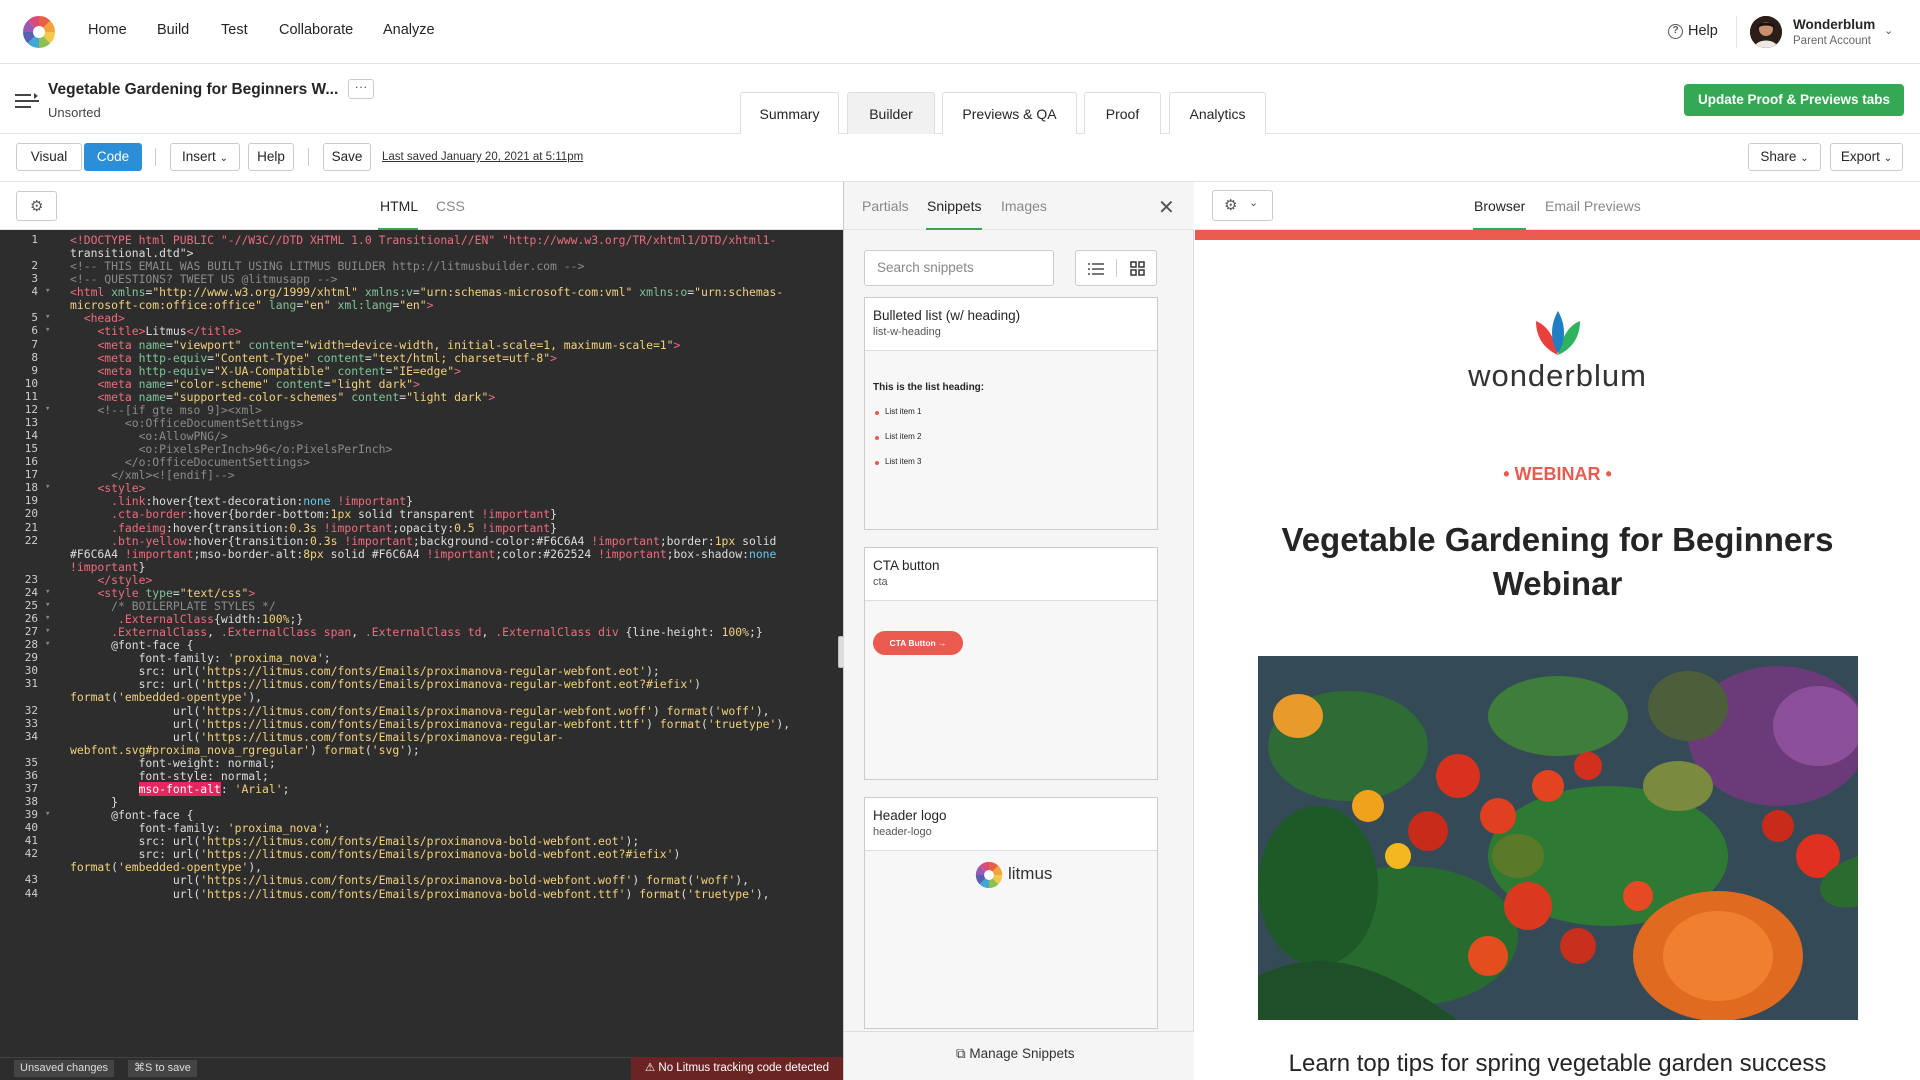 Image resolution: width=1920 pixels, height=1080 pixels. I want to click on editor-settings-button: ⚙, so click(36, 206).